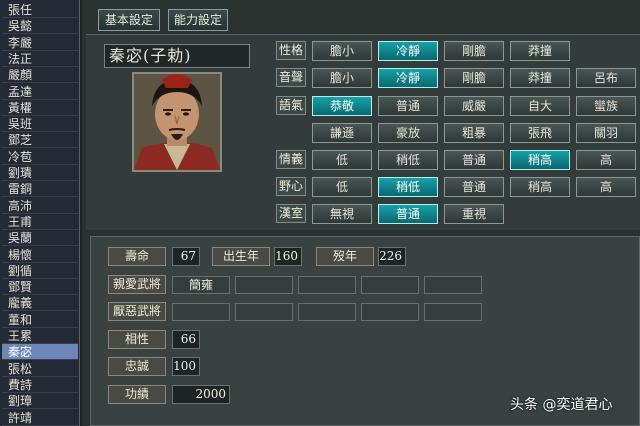 This screenshot has width=640, height=426. Describe the element at coordinates (40, 385) in the screenshot. I see `officer-list-item: 費詩` at that location.